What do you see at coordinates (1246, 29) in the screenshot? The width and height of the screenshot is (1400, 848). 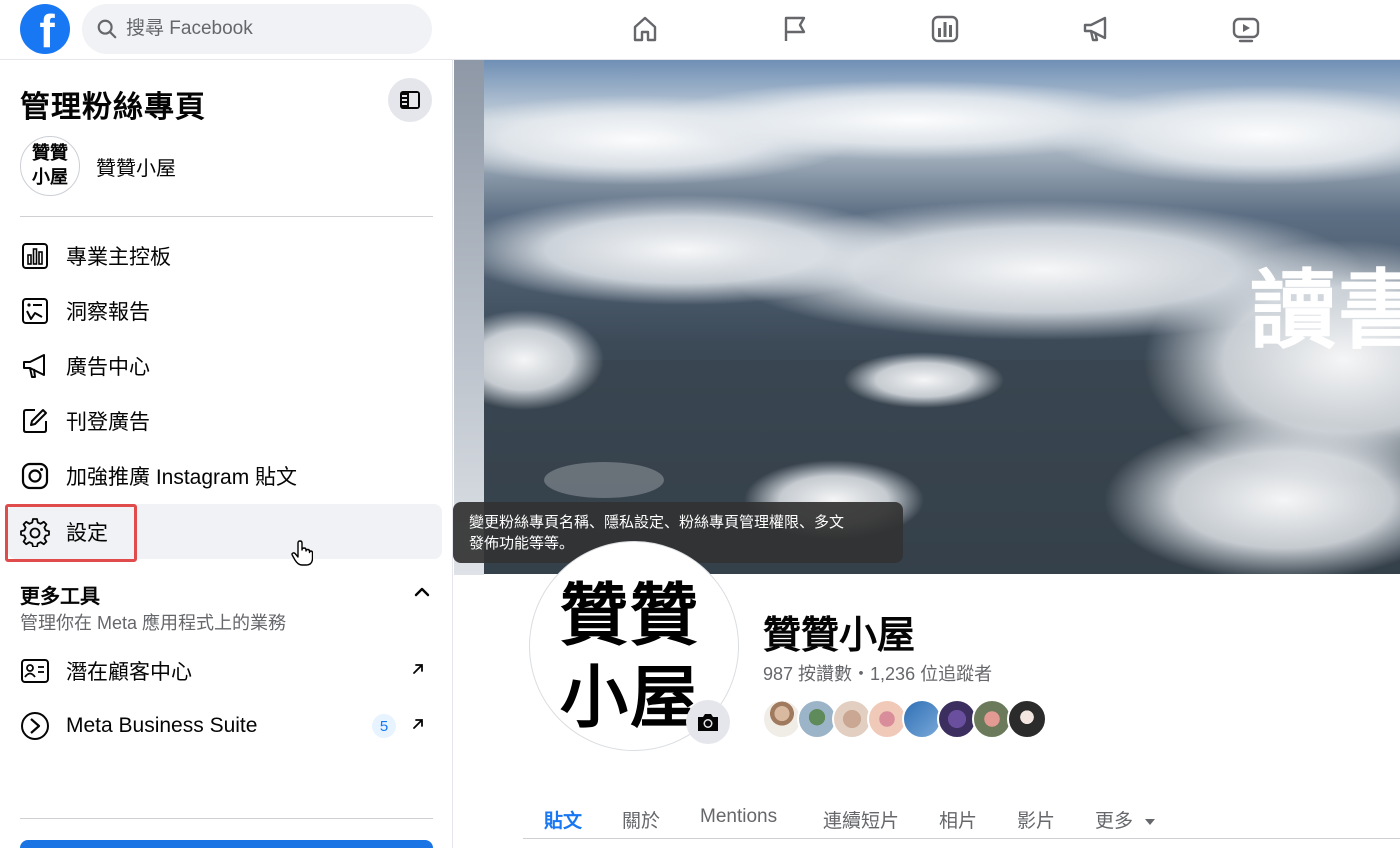 I see `video-icon` at bounding box center [1246, 29].